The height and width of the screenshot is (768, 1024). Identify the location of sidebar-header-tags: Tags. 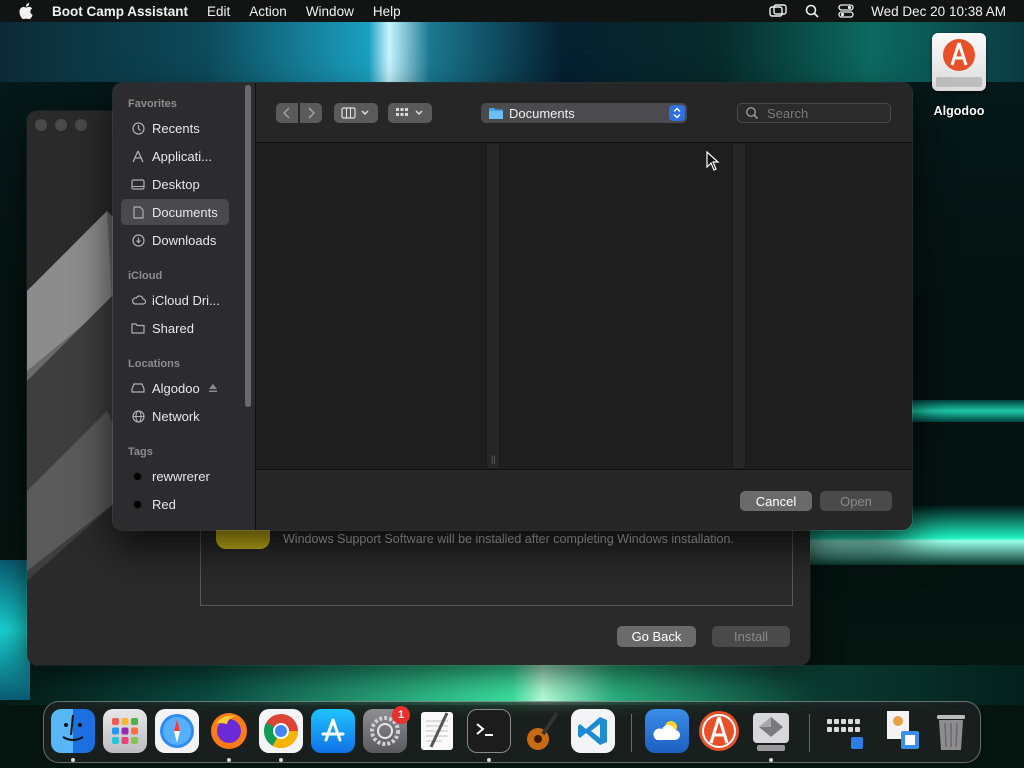
(140, 452).